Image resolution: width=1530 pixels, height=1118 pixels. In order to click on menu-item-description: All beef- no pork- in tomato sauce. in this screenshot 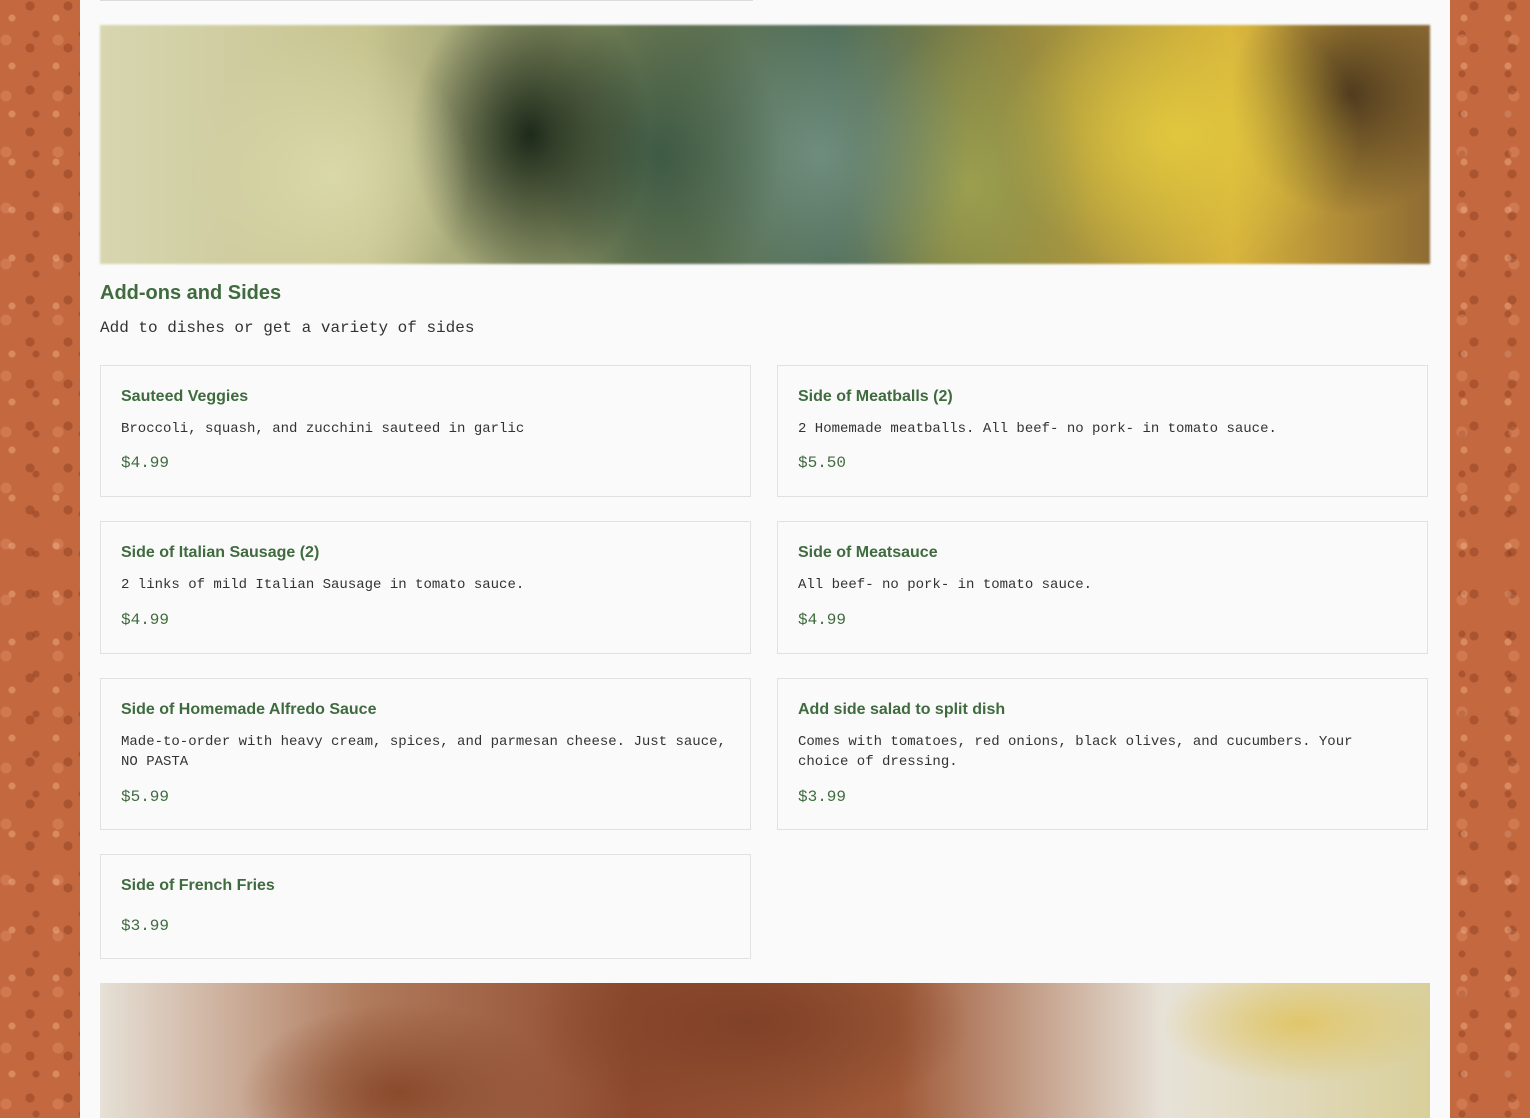, I will do `click(945, 585)`.